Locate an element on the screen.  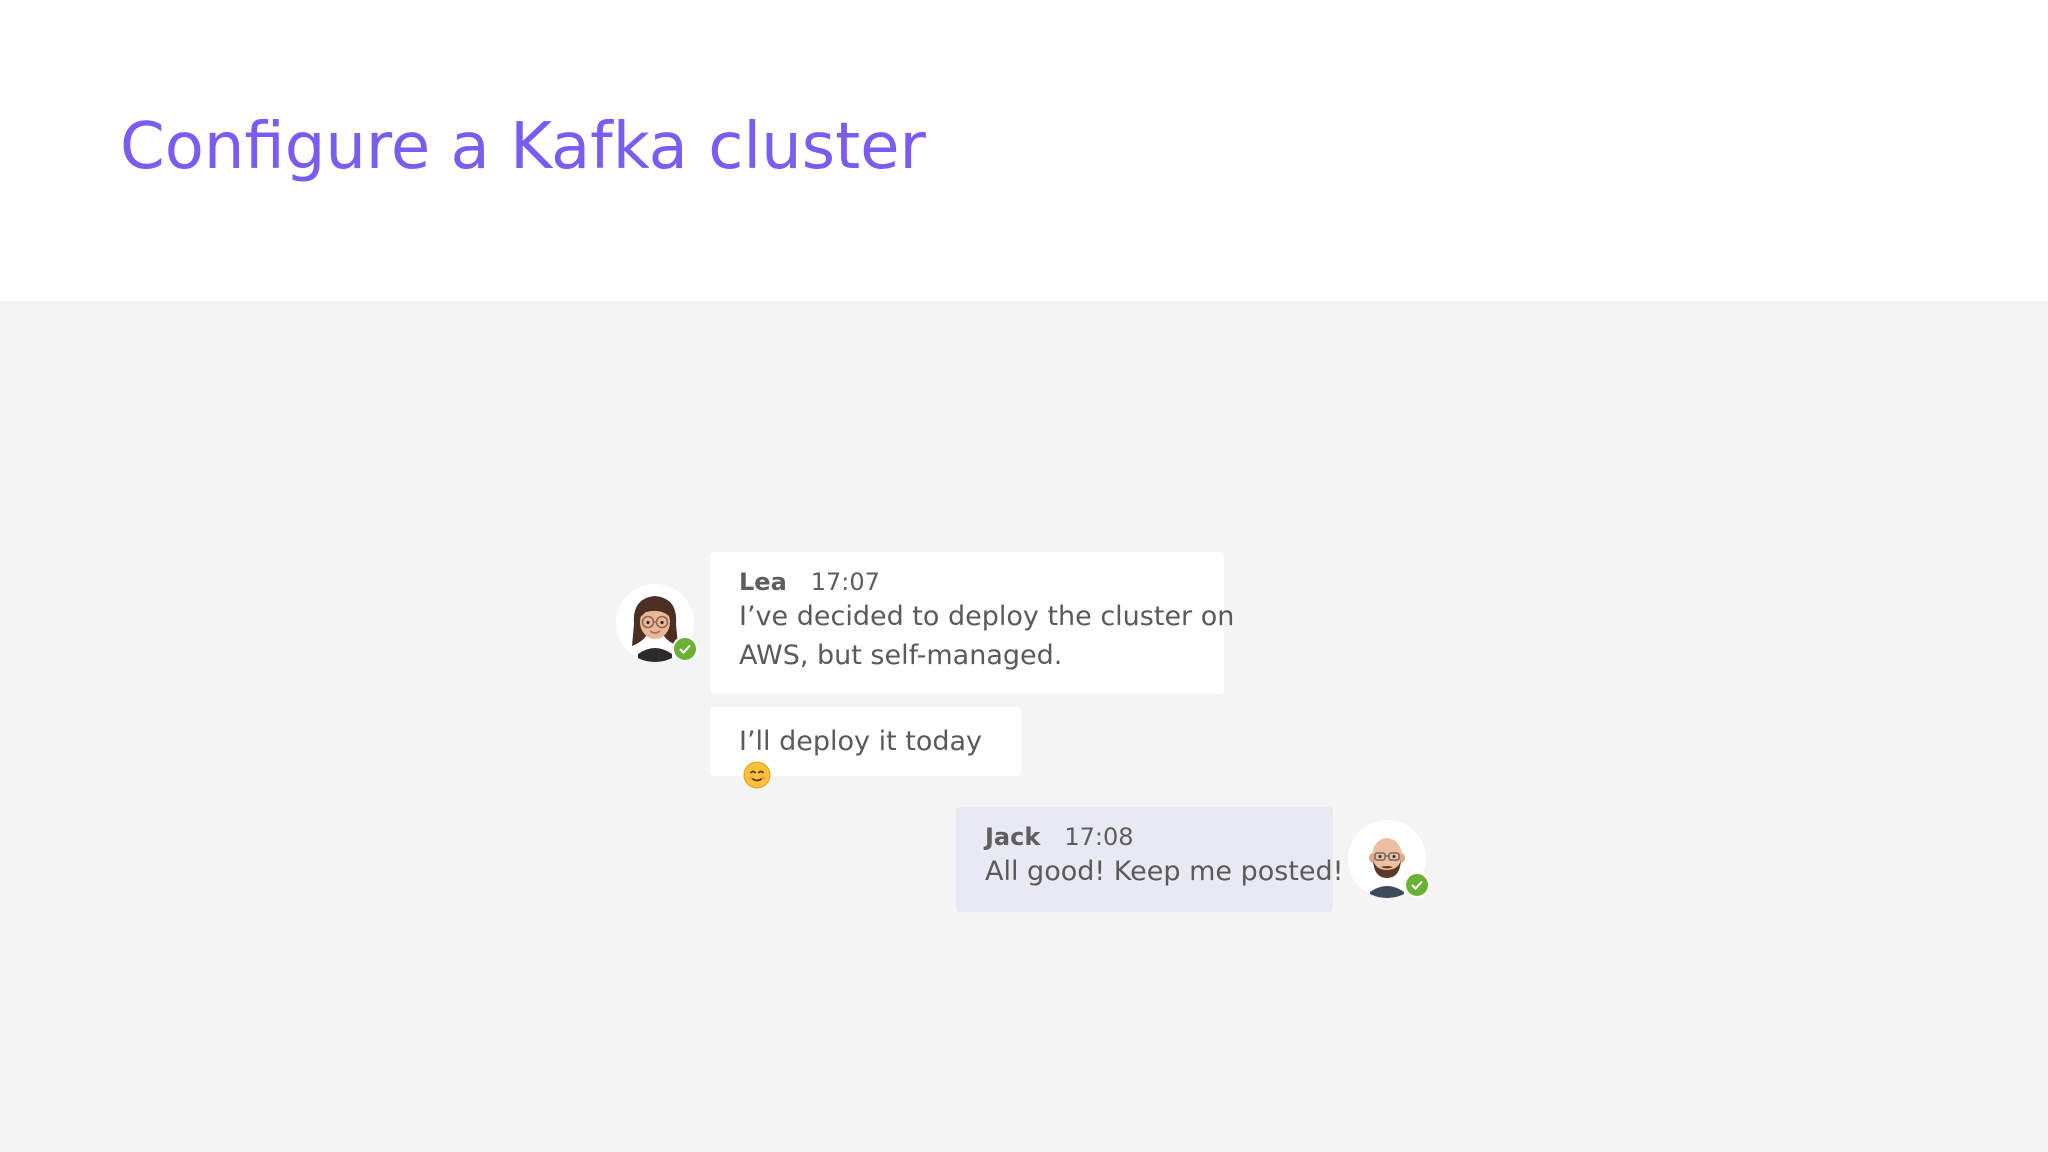
message-bubble-jack: Jack 17:08 All good! Keep me posted! is located at coordinates (1150, 859).